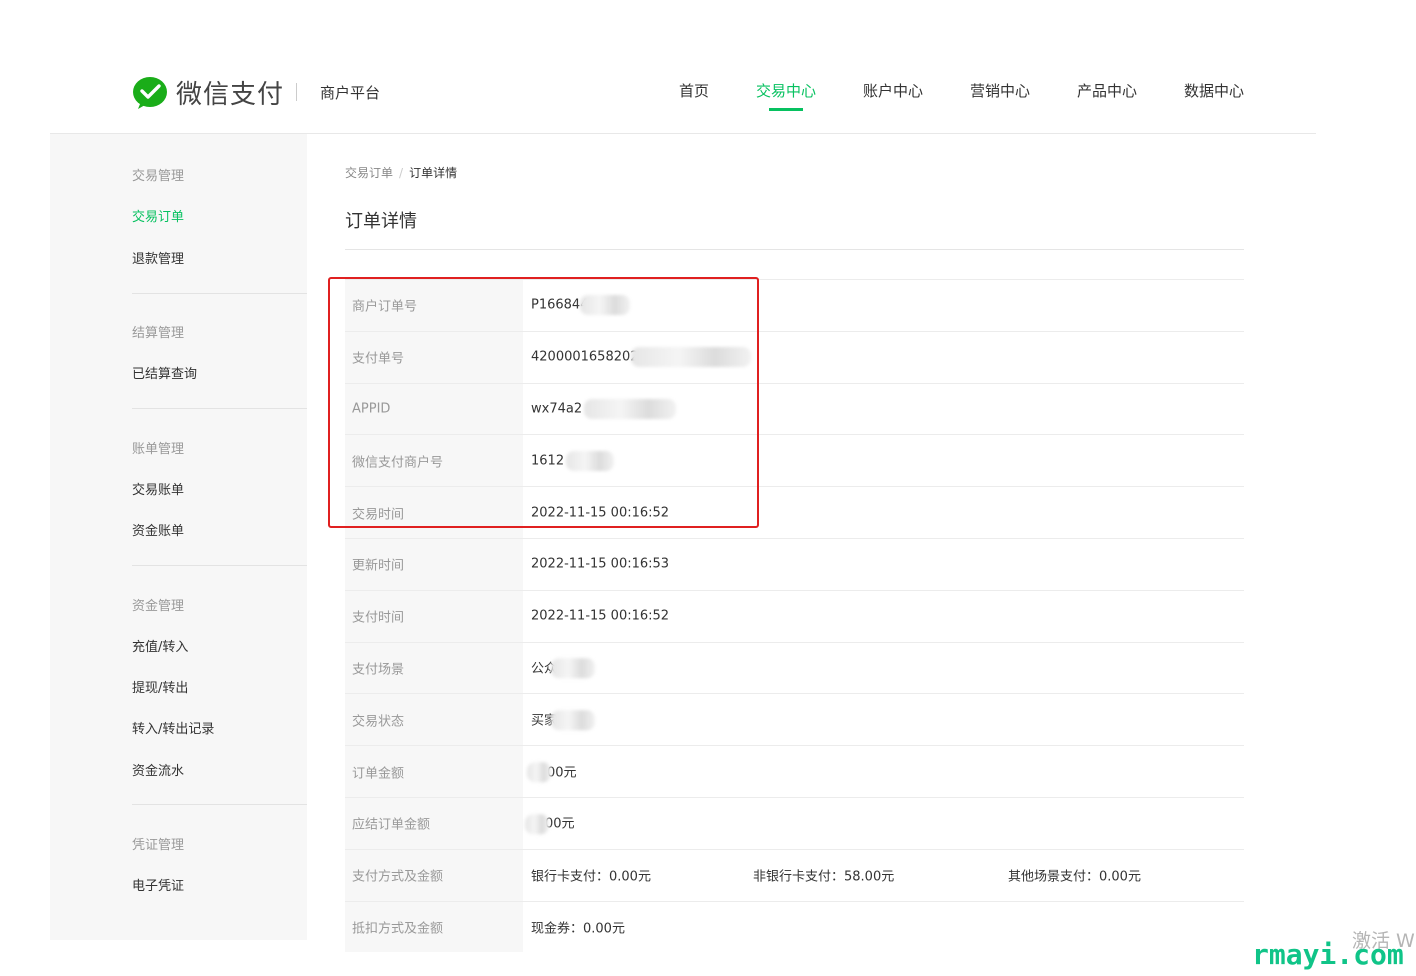 This screenshot has height=976, width=1416. Describe the element at coordinates (160, 645) in the screenshot. I see `sidebar-item-recharge: 充值/转入` at that location.